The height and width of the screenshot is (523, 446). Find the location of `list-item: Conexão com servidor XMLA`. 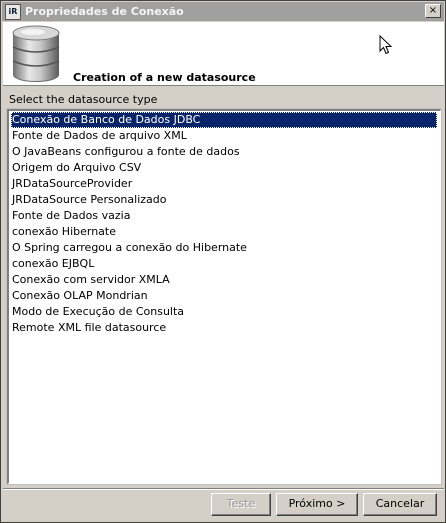

list-item: Conexão com servidor XMLA is located at coordinates (224, 280).